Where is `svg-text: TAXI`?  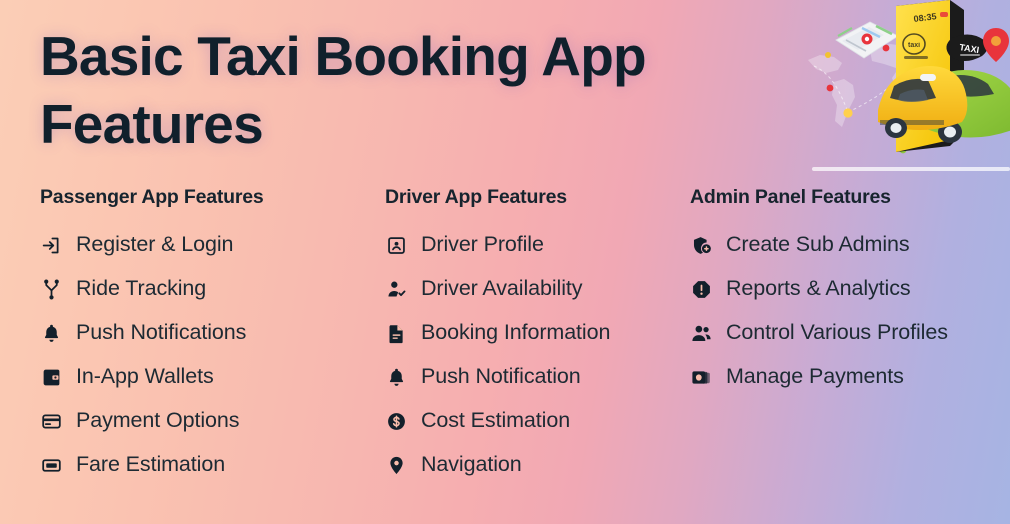
svg-text: TAXI is located at coordinates (969, 48).